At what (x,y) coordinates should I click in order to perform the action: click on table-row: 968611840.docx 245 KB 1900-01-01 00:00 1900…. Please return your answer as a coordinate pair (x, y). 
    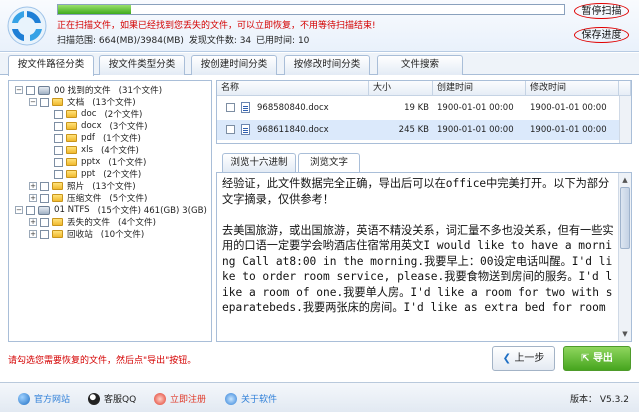
    Looking at the image, I should click on (424, 130).